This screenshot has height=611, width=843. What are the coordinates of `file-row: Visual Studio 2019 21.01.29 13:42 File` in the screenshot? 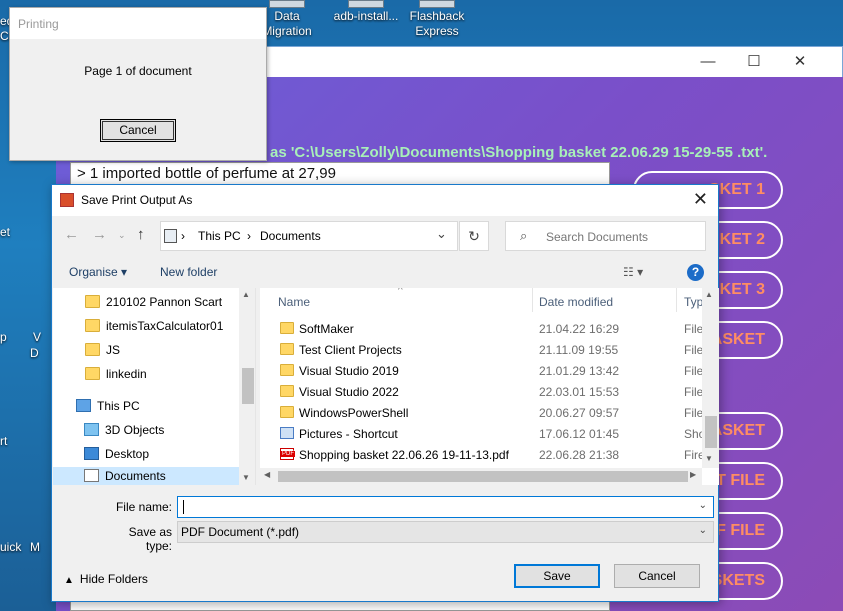 It's located at (487, 371).